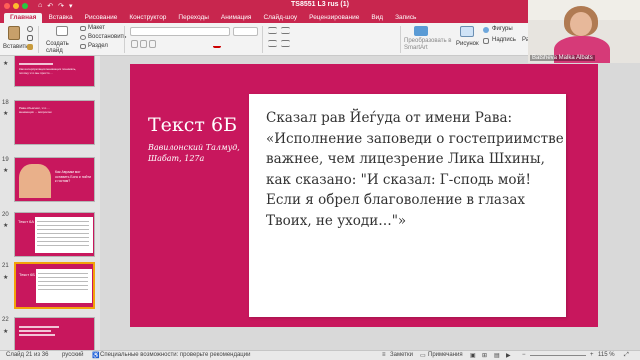  I want to click on bold-icon, so click(134, 44).